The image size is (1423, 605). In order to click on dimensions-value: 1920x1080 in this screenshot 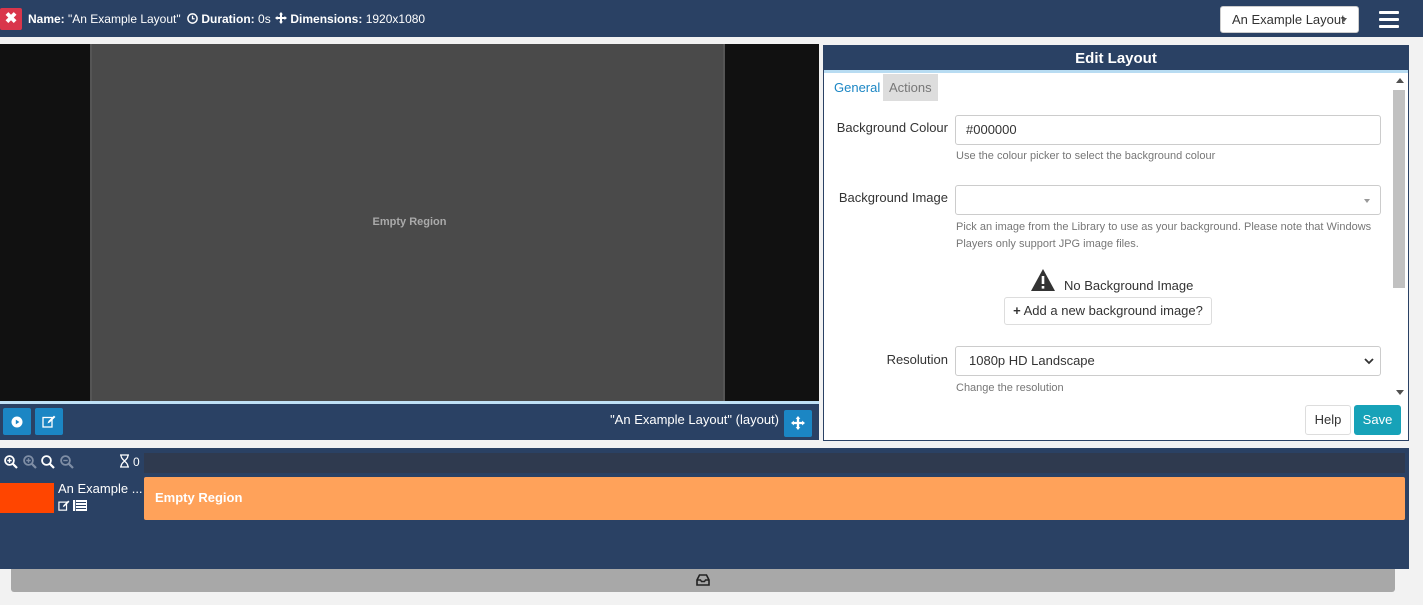, I will do `click(395, 19)`.